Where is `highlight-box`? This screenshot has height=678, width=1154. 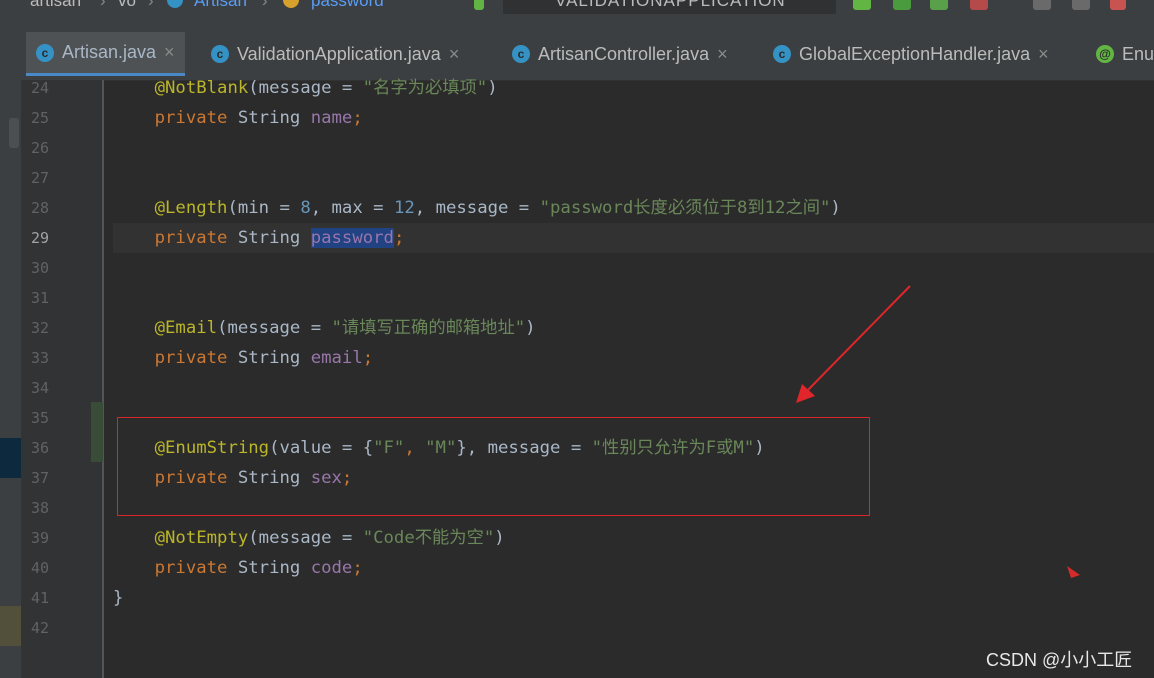 highlight-box is located at coordinates (493, 466).